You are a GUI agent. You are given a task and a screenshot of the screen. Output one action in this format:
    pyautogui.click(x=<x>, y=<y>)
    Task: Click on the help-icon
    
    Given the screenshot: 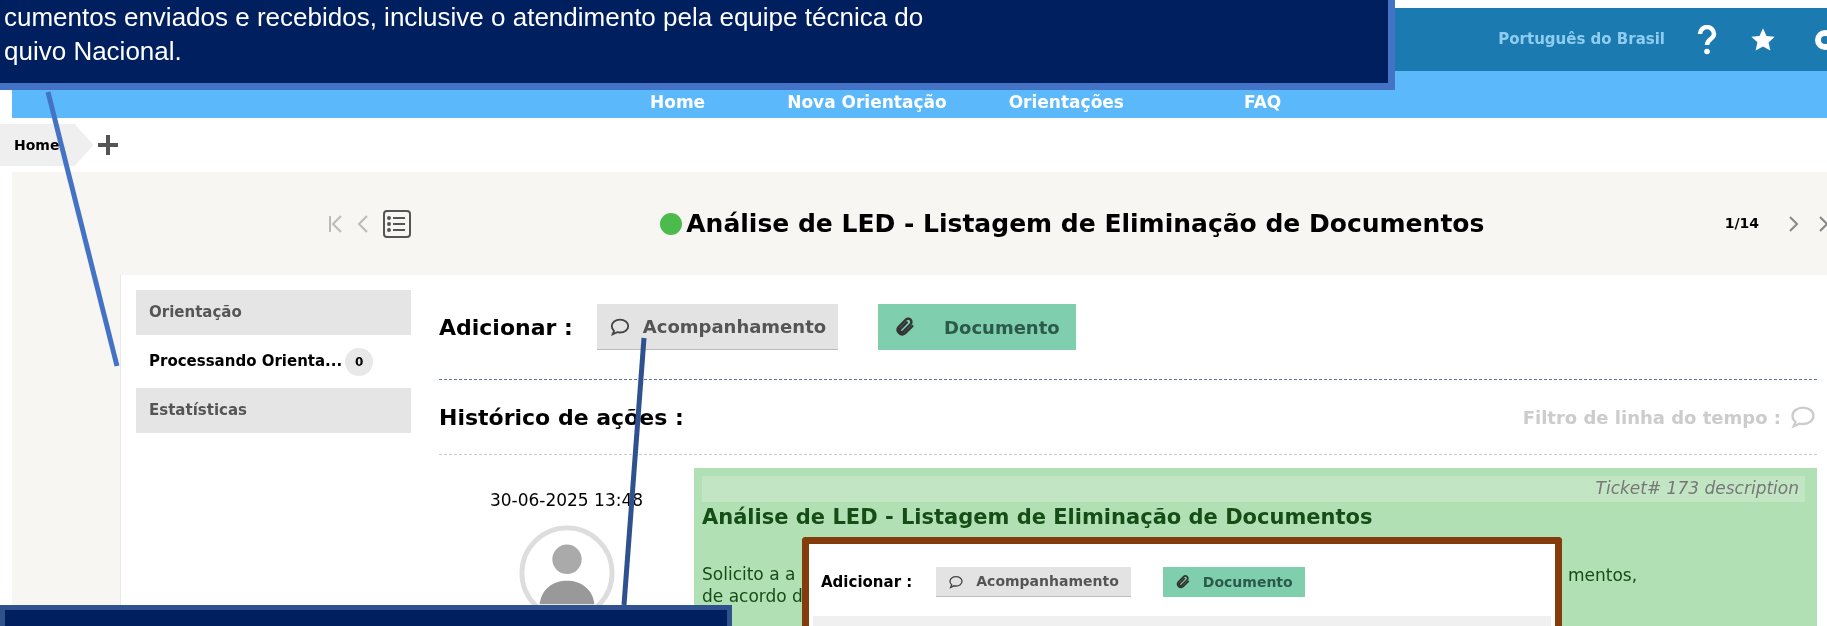 What is the action you would take?
    pyautogui.click(x=1707, y=39)
    